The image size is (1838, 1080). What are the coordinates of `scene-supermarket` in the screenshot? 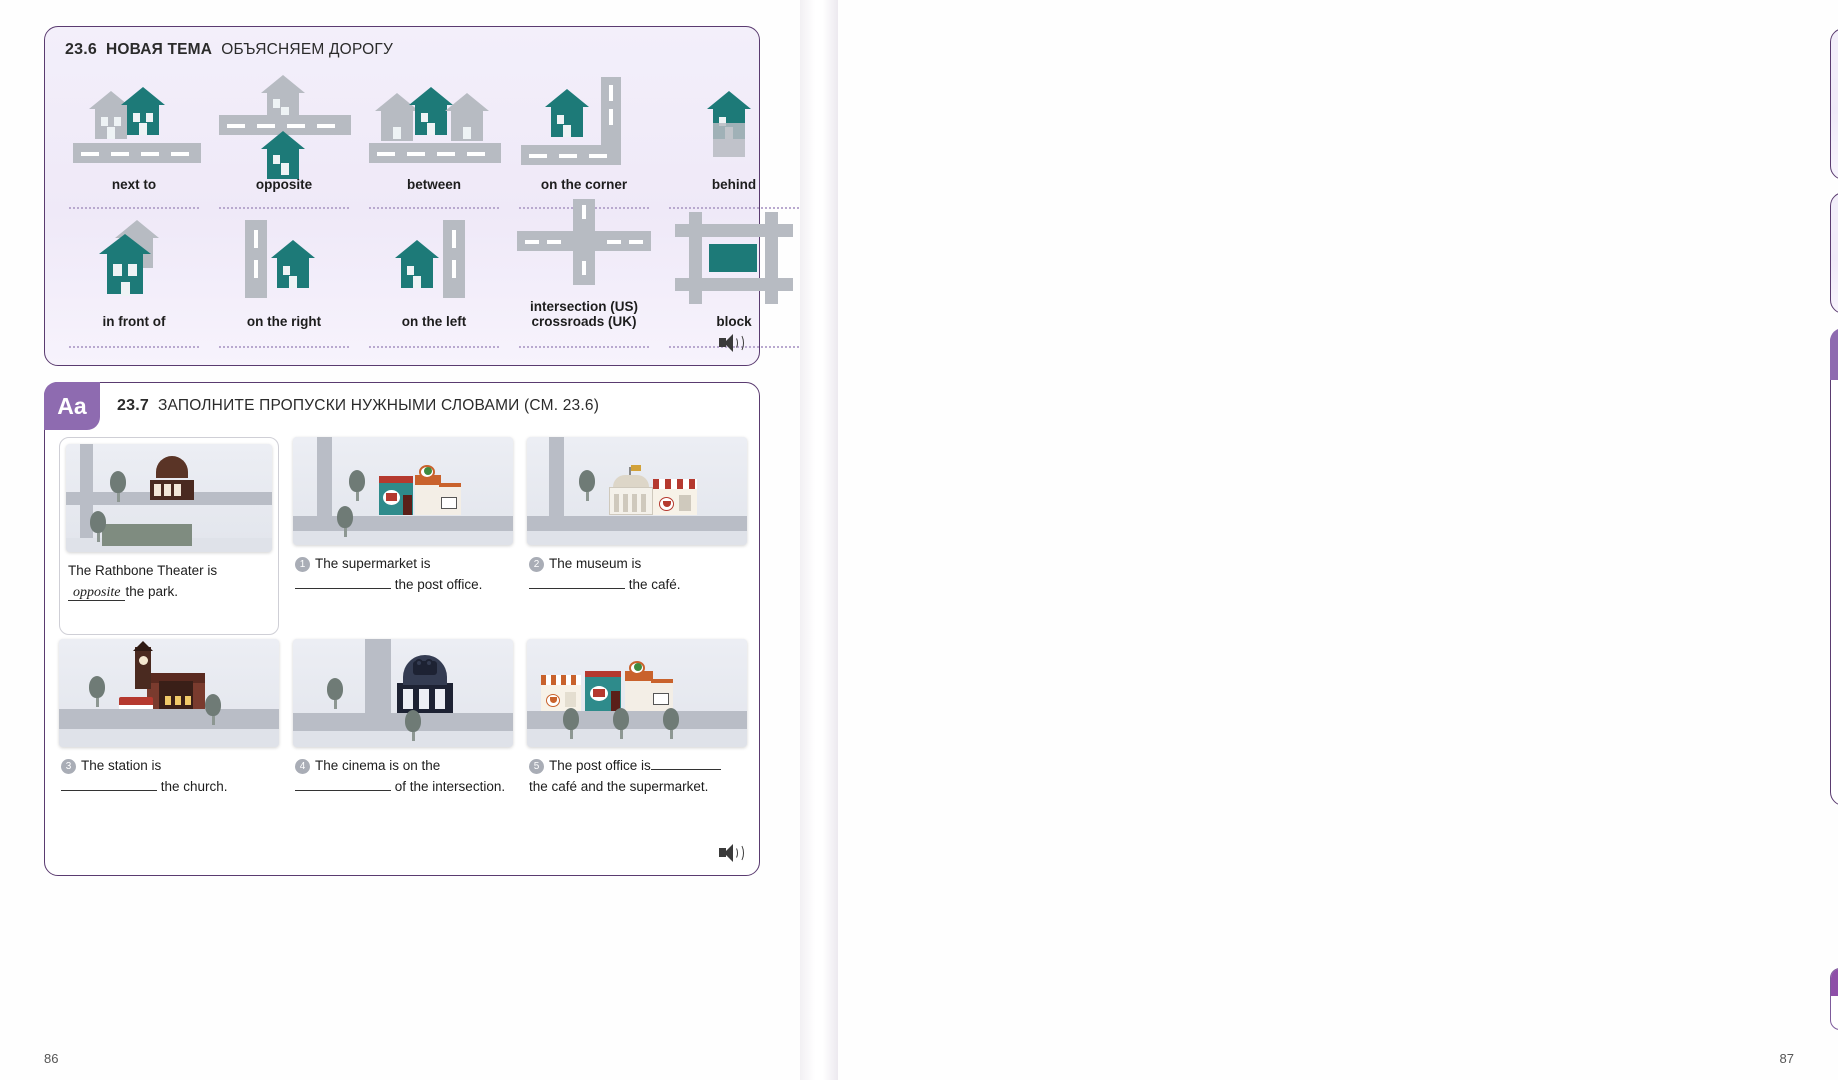 It's located at (403, 491).